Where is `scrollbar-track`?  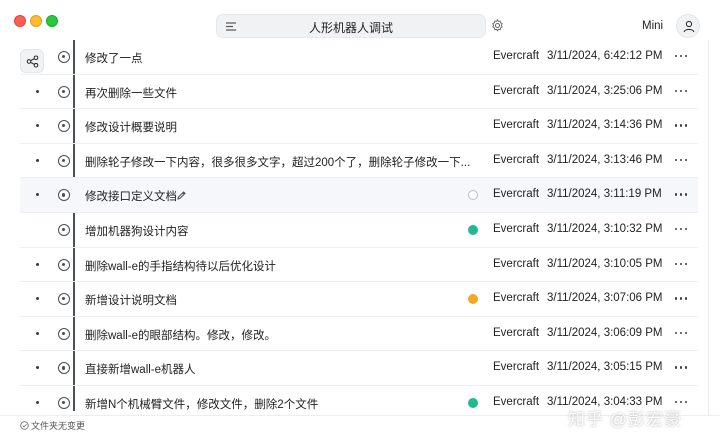 scrollbar-track is located at coordinates (708, 227).